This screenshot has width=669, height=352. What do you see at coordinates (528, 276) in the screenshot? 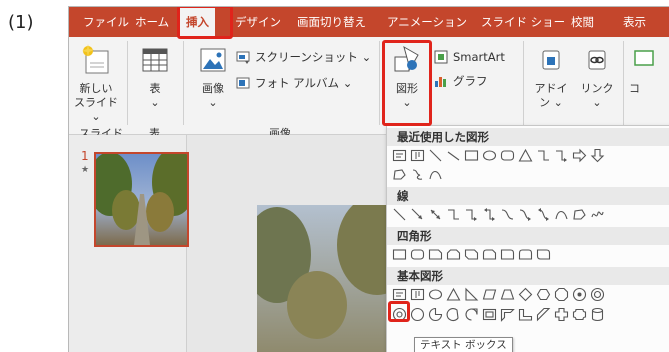
I see `section-basic-shapes: 基本図形` at bounding box center [528, 276].